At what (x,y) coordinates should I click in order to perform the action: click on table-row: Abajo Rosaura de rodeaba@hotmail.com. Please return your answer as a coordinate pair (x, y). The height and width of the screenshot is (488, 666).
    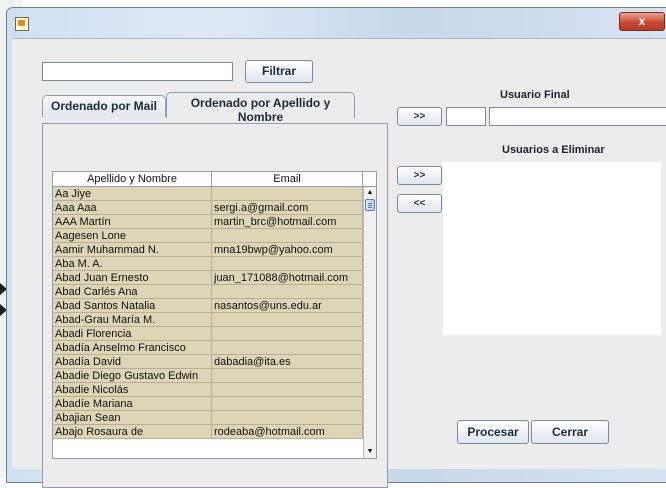
    Looking at the image, I should click on (208, 432).